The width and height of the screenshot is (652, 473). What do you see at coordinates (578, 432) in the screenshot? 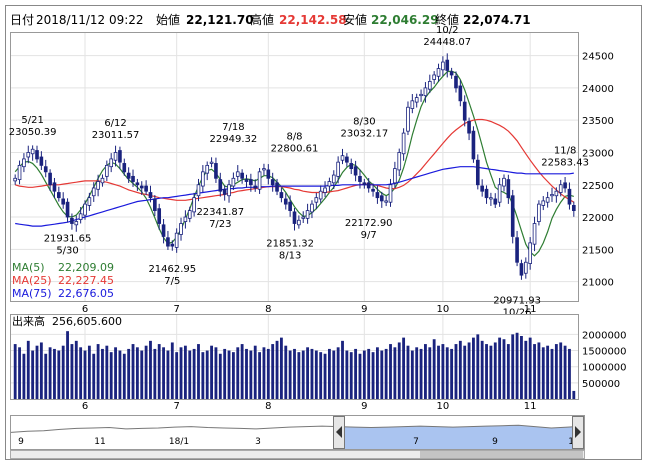
I see `overview-right-handle` at bounding box center [578, 432].